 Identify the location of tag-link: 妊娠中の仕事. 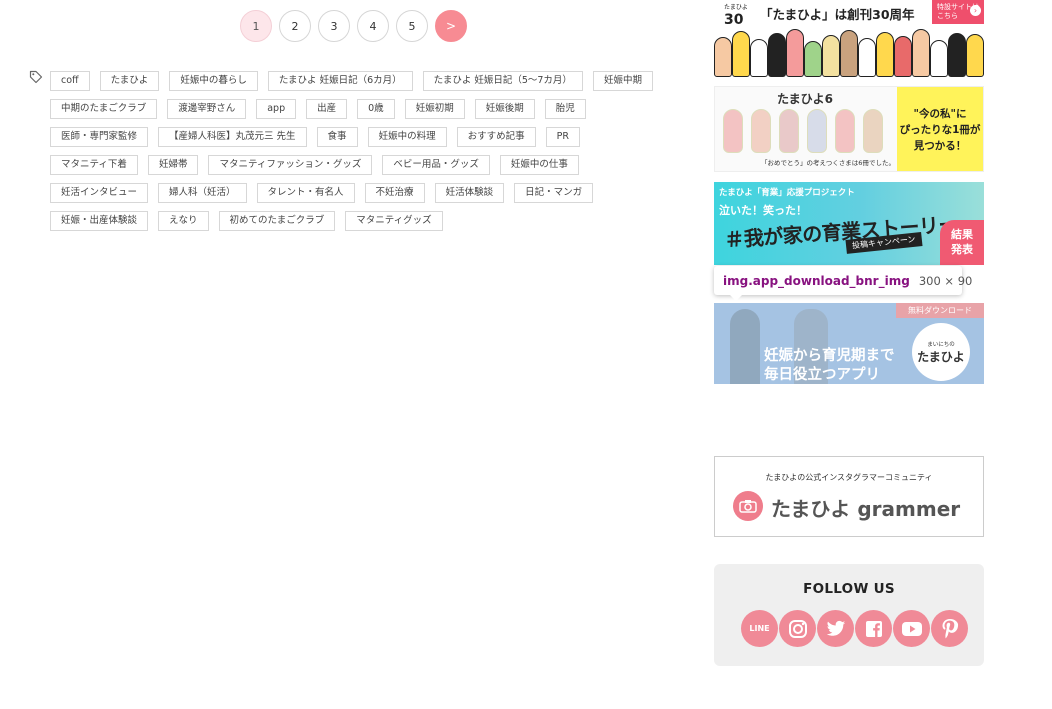
(539, 165).